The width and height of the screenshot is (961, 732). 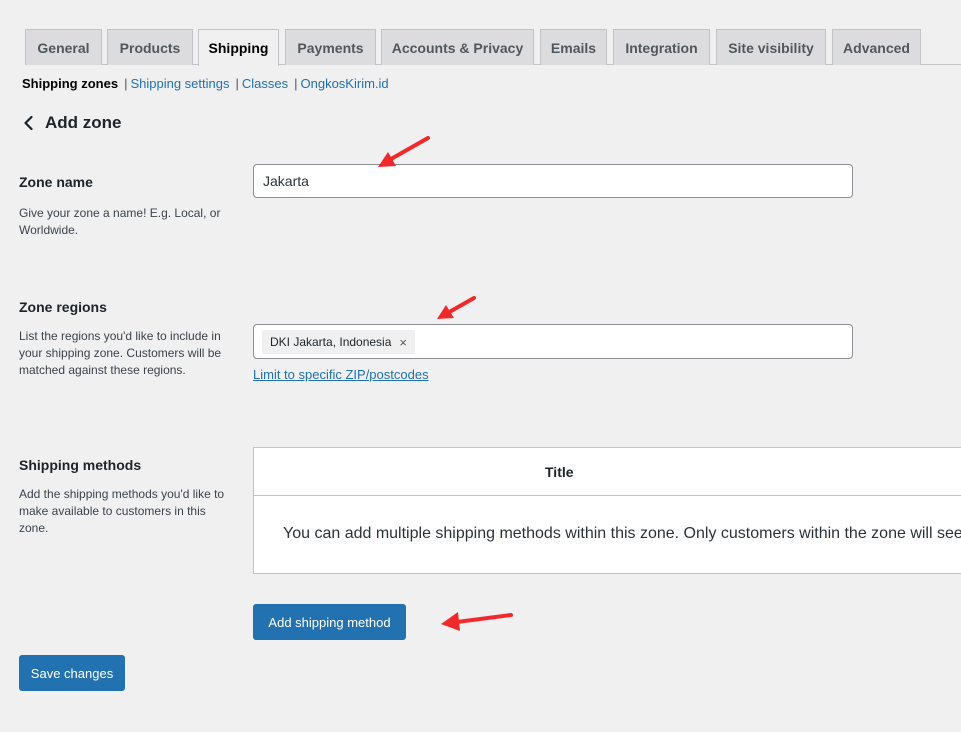 What do you see at coordinates (265, 83) in the screenshot?
I see `subnav-classes: Classes` at bounding box center [265, 83].